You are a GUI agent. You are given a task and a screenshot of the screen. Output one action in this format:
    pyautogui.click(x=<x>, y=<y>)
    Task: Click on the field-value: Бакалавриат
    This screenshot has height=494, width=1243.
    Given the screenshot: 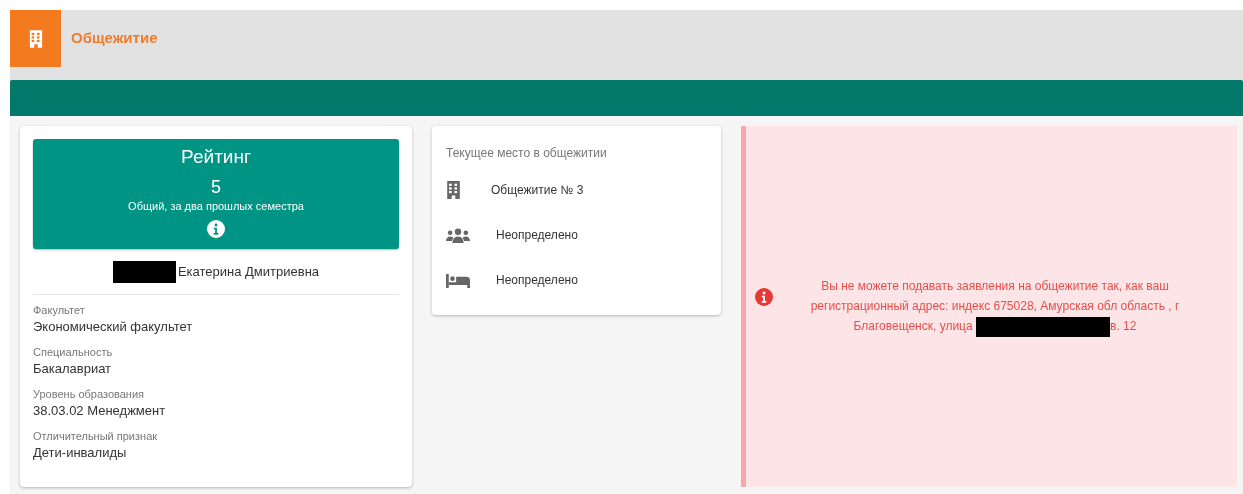 What is the action you would take?
    pyautogui.click(x=73, y=369)
    